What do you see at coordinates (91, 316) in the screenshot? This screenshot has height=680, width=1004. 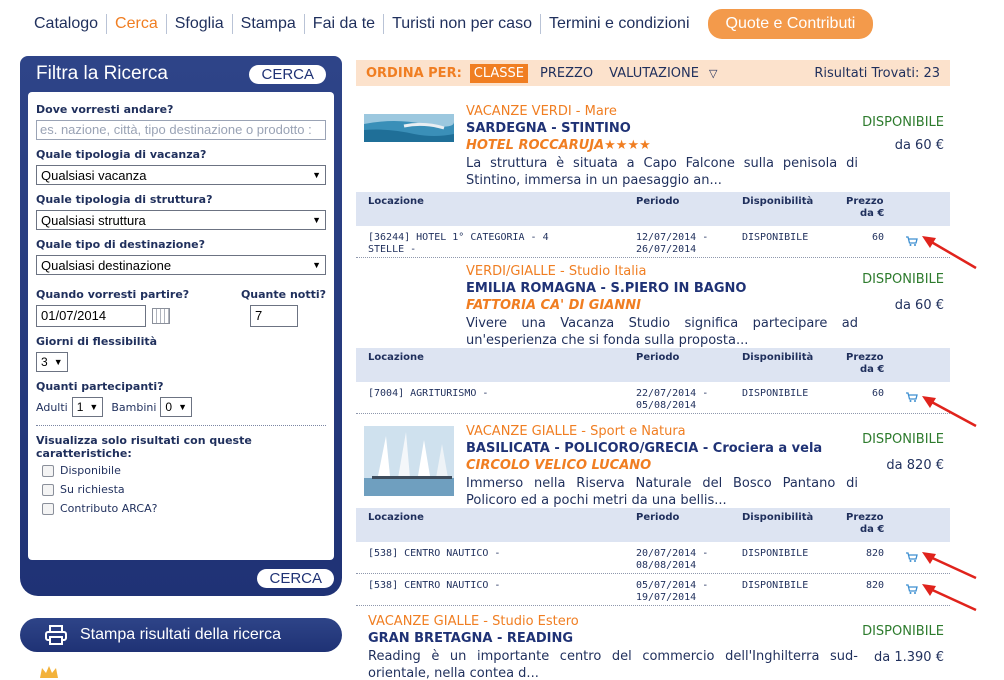 I see `depart-date-input: 01/07/2014` at bounding box center [91, 316].